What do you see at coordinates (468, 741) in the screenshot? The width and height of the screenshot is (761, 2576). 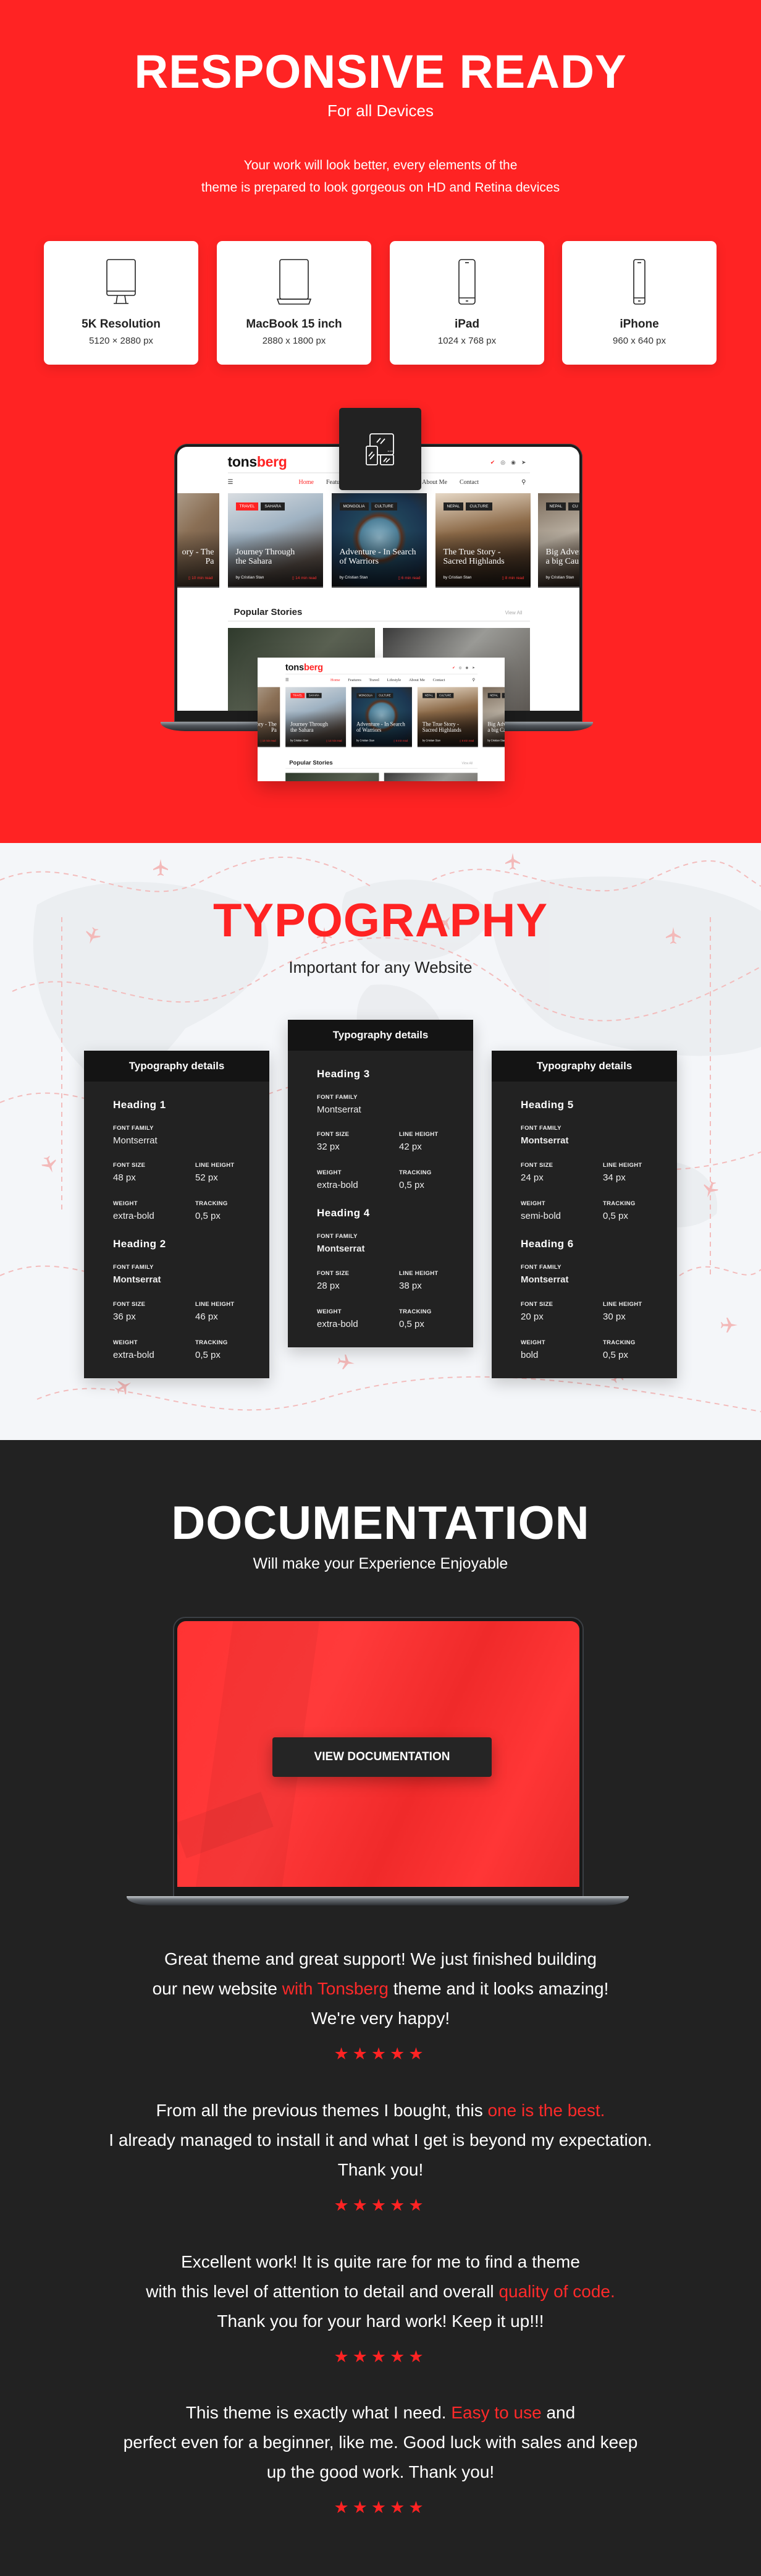 I see `read-time-text: 8 min read` at bounding box center [468, 741].